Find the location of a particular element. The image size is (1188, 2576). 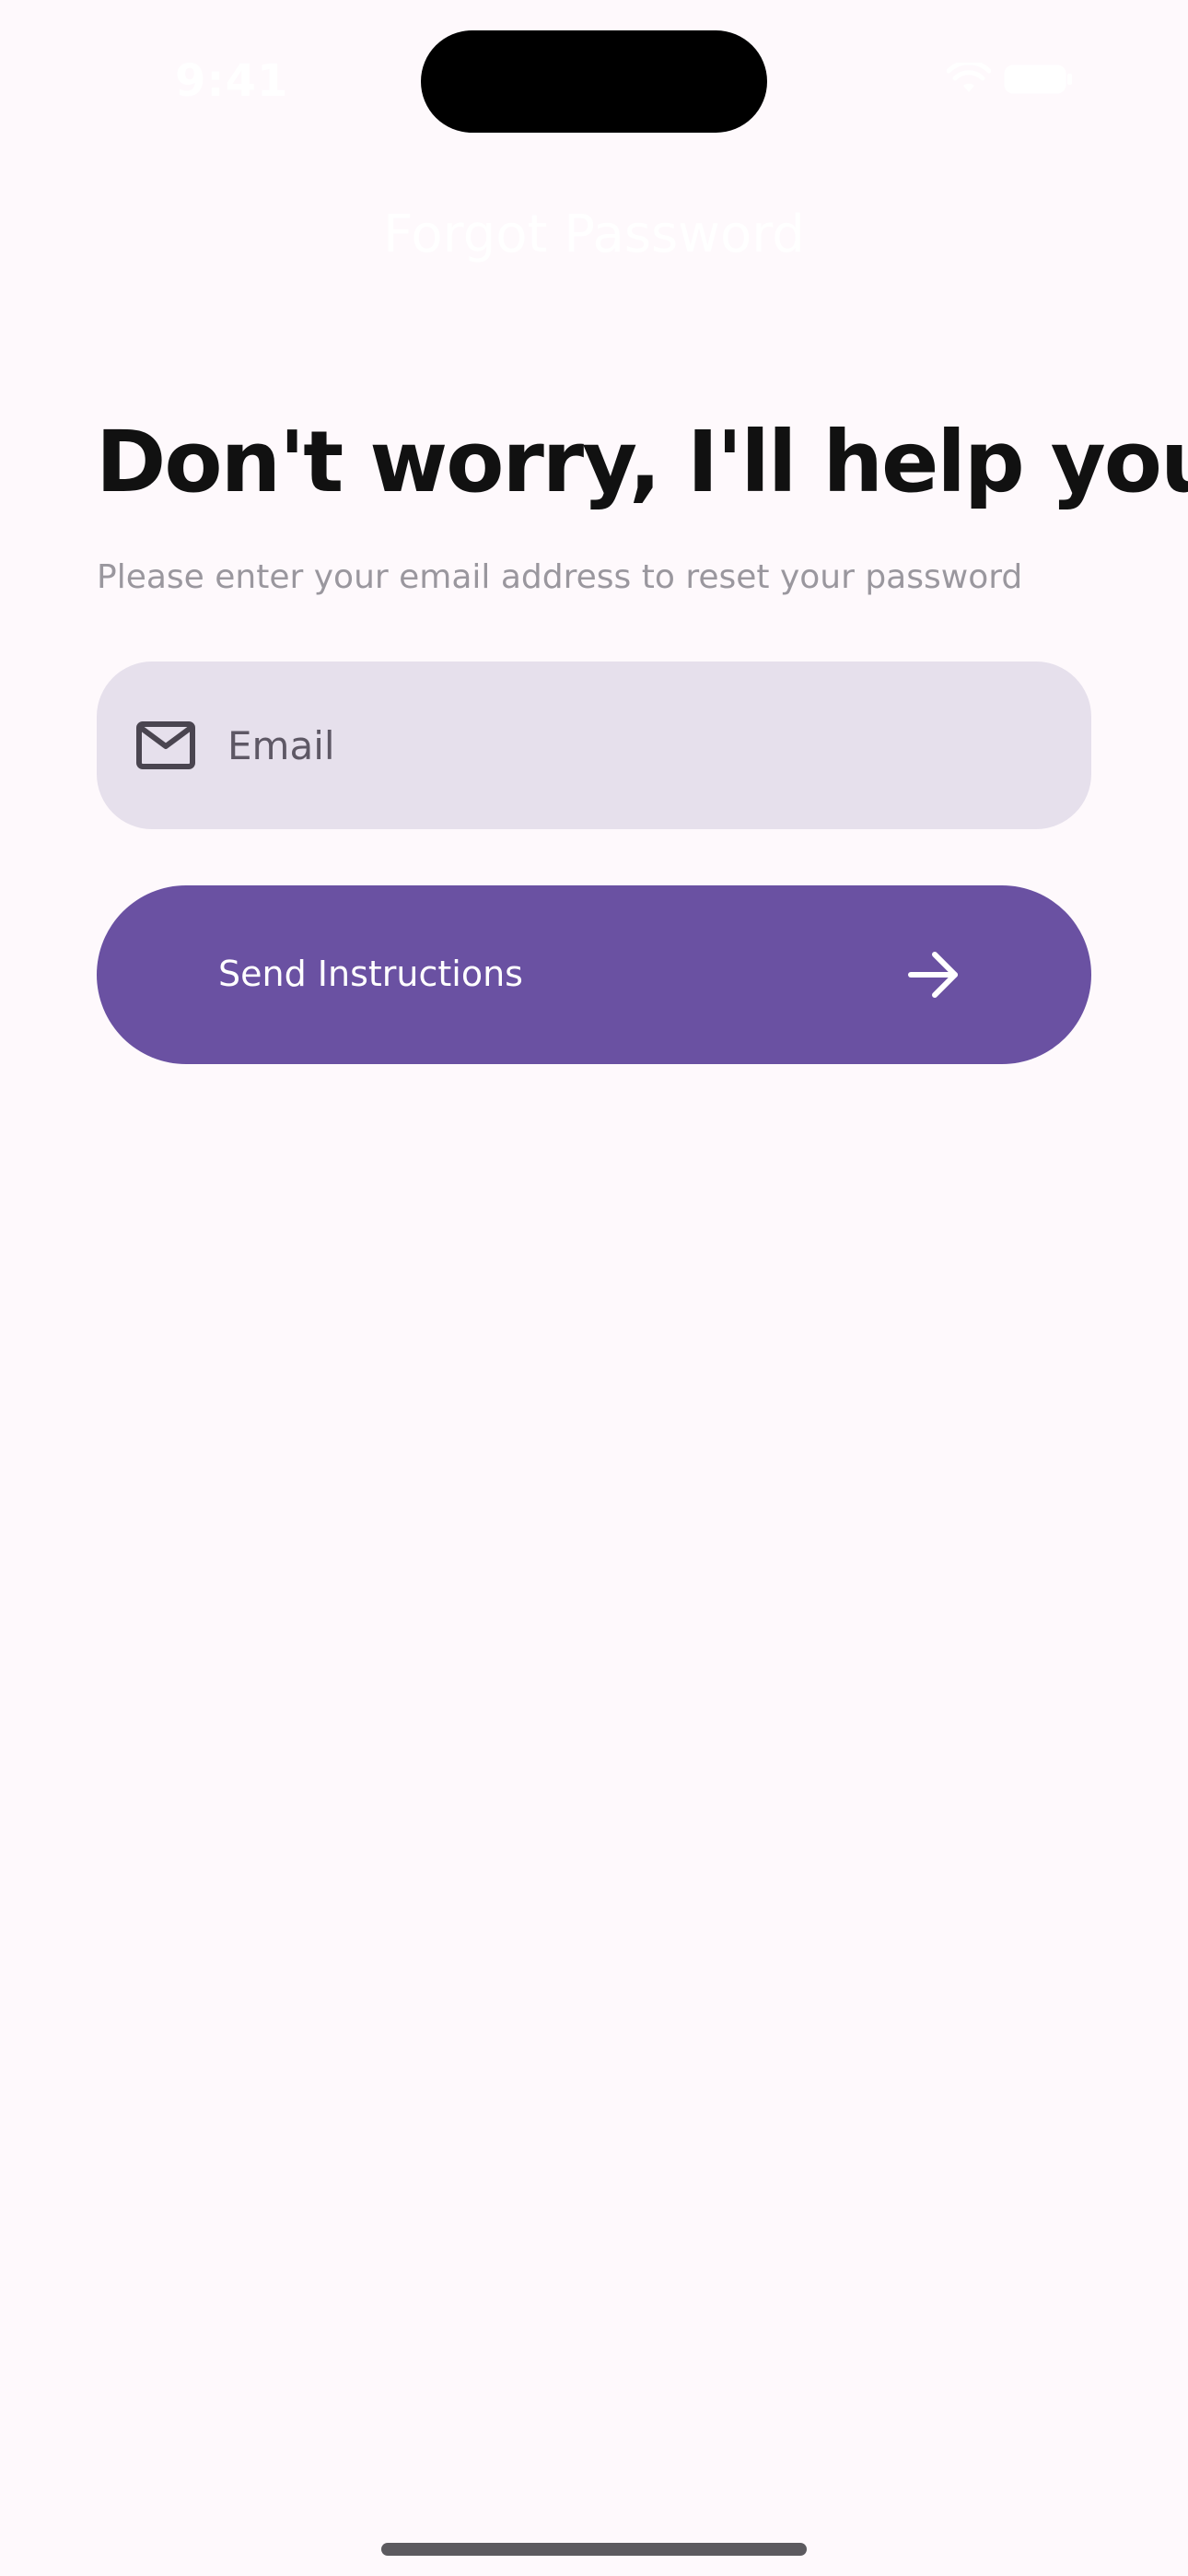

email-field is located at coordinates (594, 745).